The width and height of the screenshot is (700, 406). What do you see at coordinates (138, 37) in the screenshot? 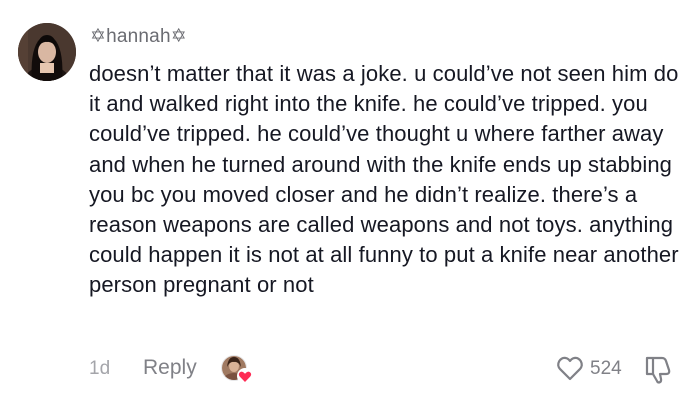
I see `comment-username: ✡hannah✡` at bounding box center [138, 37].